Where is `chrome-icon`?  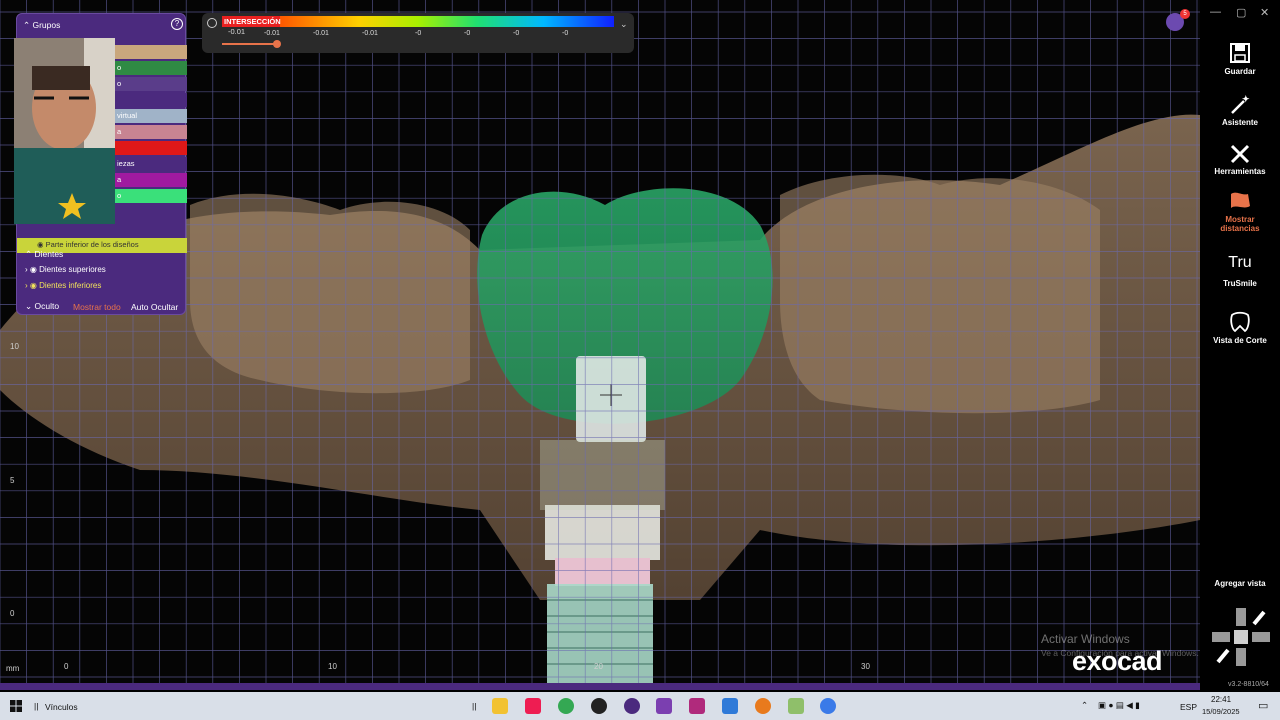
chrome-icon is located at coordinates (566, 706).